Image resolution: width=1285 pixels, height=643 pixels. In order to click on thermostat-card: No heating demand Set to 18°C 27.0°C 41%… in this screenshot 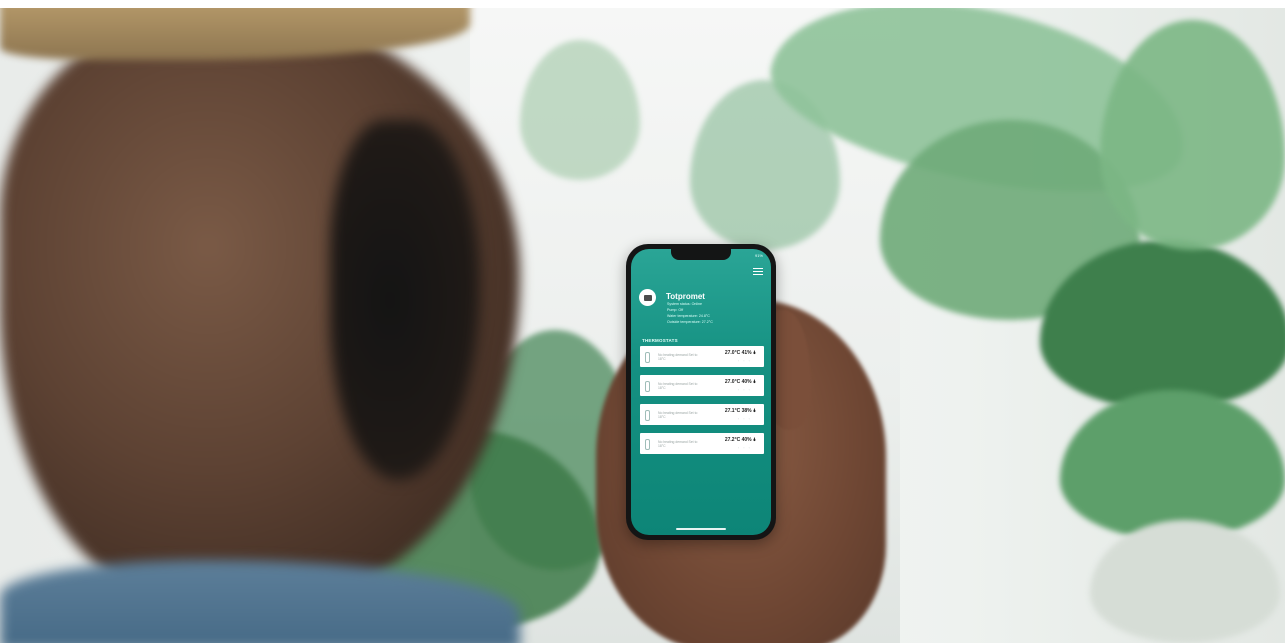, I will do `click(702, 356)`.